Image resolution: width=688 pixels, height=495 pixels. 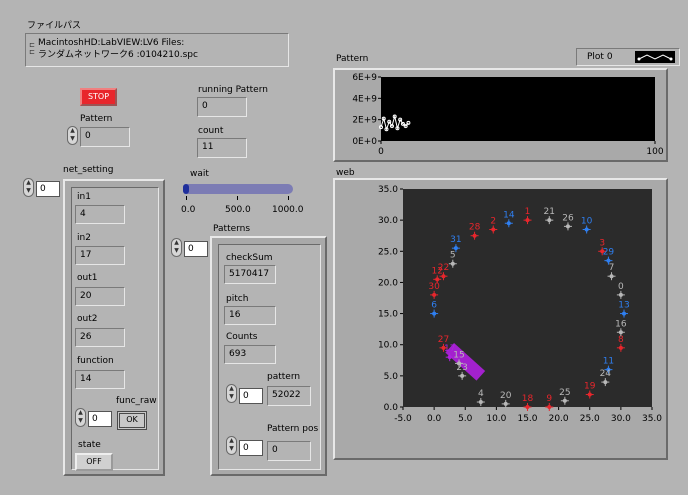 What do you see at coordinates (136, 401) in the screenshot?
I see `func-raw-label: func_raw` at bounding box center [136, 401].